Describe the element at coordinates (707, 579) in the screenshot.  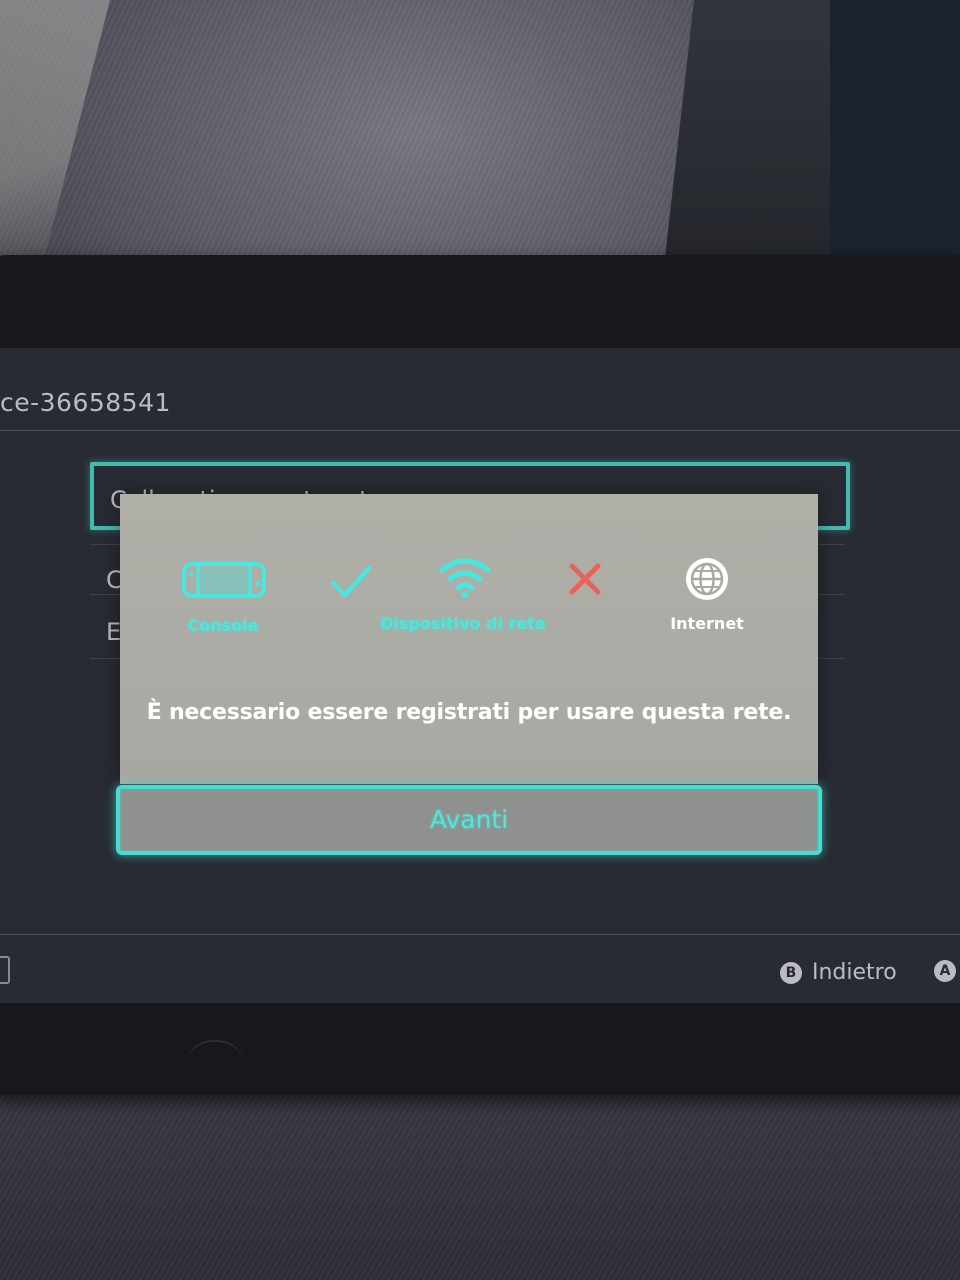
I see `globe-icon` at that location.